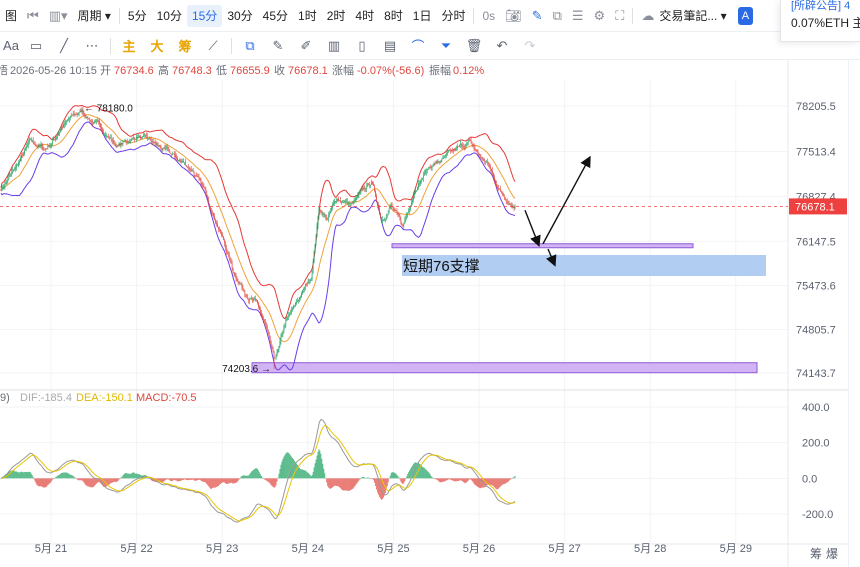 This screenshot has width=860, height=567. What do you see at coordinates (418, 45) in the screenshot?
I see `magnet-icon: ⌒` at bounding box center [418, 45].